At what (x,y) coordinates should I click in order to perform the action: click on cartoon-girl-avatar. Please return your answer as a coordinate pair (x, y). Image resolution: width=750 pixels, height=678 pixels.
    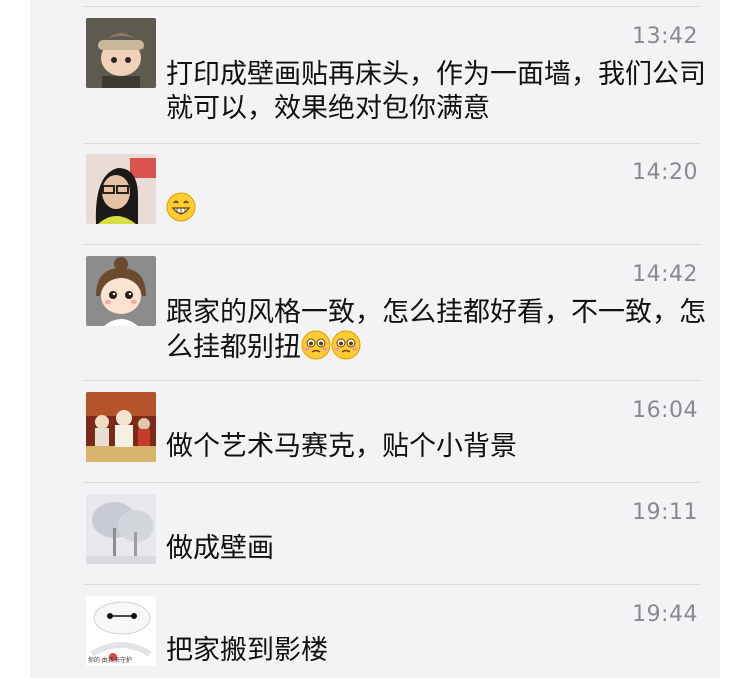
    Looking at the image, I should click on (121, 291).